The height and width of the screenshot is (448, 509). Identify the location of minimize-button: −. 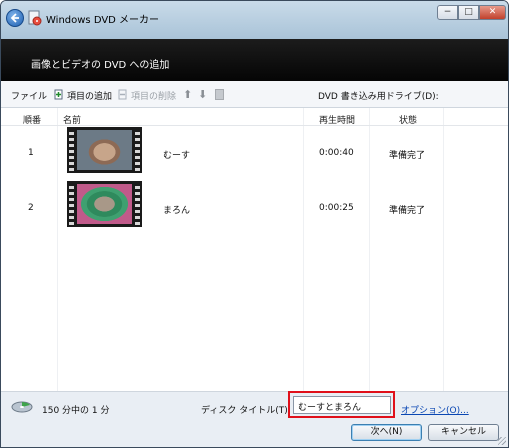
(447, 12).